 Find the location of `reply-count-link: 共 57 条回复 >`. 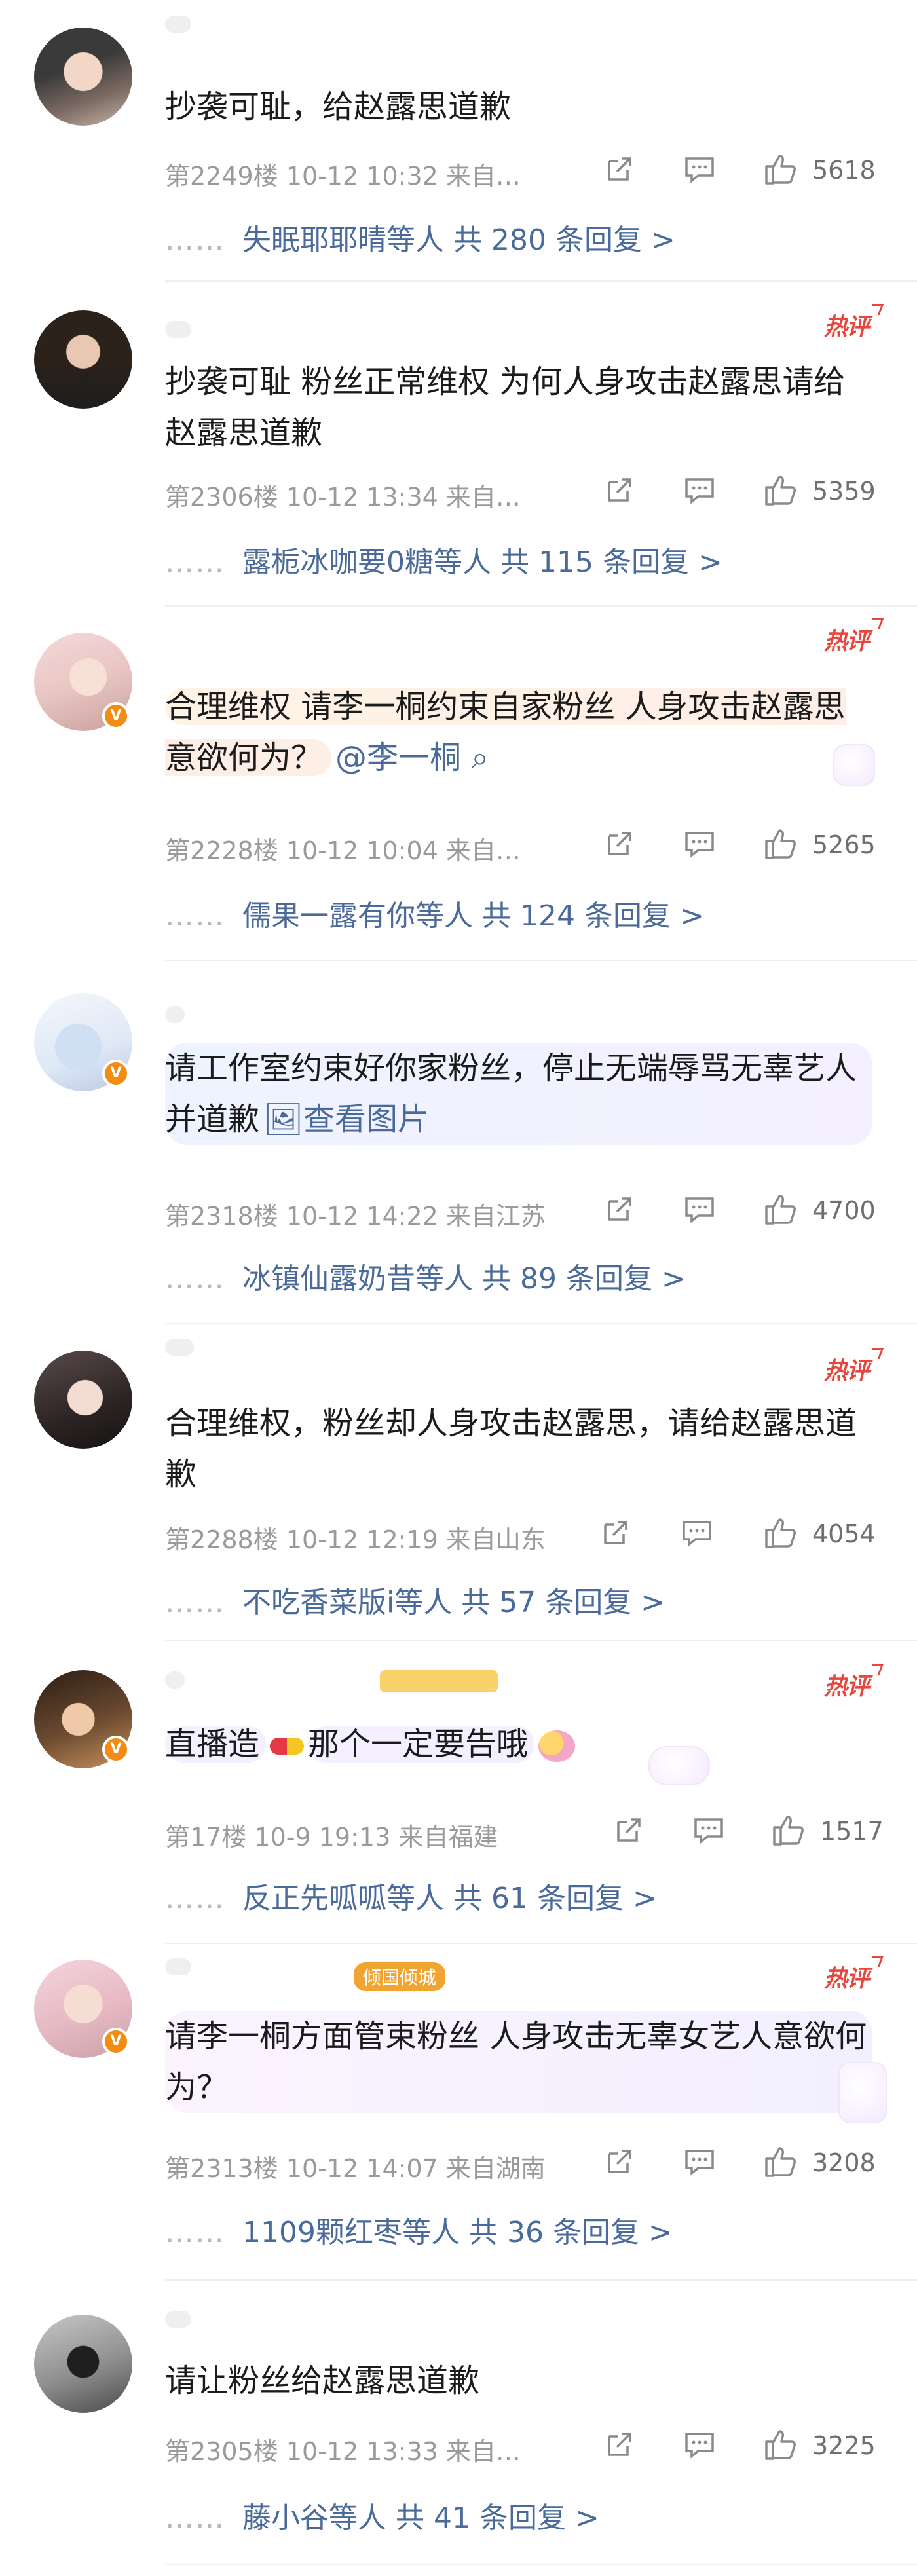

reply-count-link: 共 57 条回复 > is located at coordinates (563, 1602).